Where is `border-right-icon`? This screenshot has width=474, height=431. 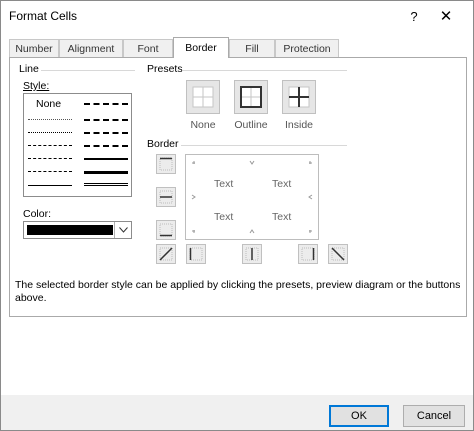
border-right-icon is located at coordinates (308, 254).